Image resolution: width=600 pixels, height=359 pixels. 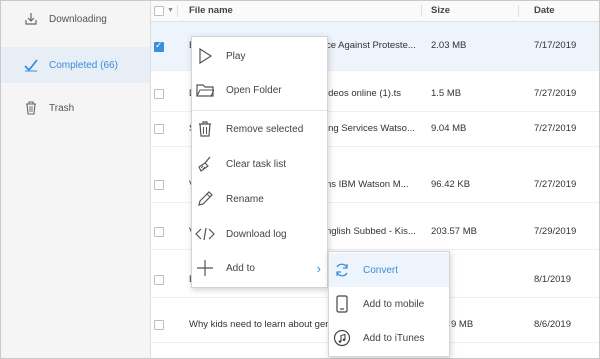 I want to click on file-name-end: ideos online (1).ts, so click(x=363, y=93).